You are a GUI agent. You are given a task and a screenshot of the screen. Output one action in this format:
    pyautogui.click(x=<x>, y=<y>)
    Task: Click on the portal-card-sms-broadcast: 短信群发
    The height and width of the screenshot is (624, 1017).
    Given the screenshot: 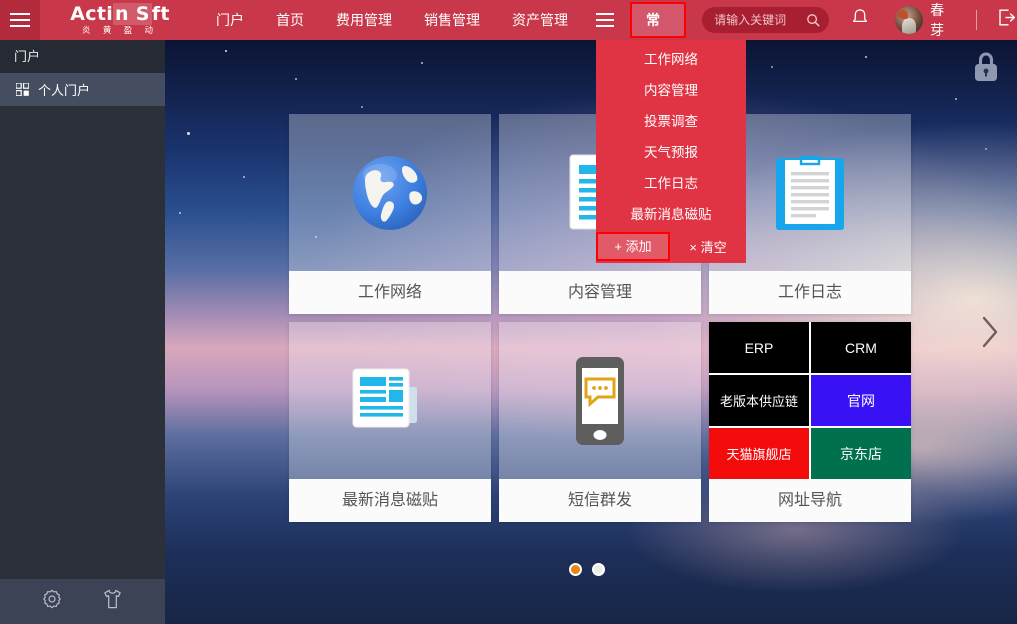 What is the action you would take?
    pyautogui.click(x=600, y=422)
    